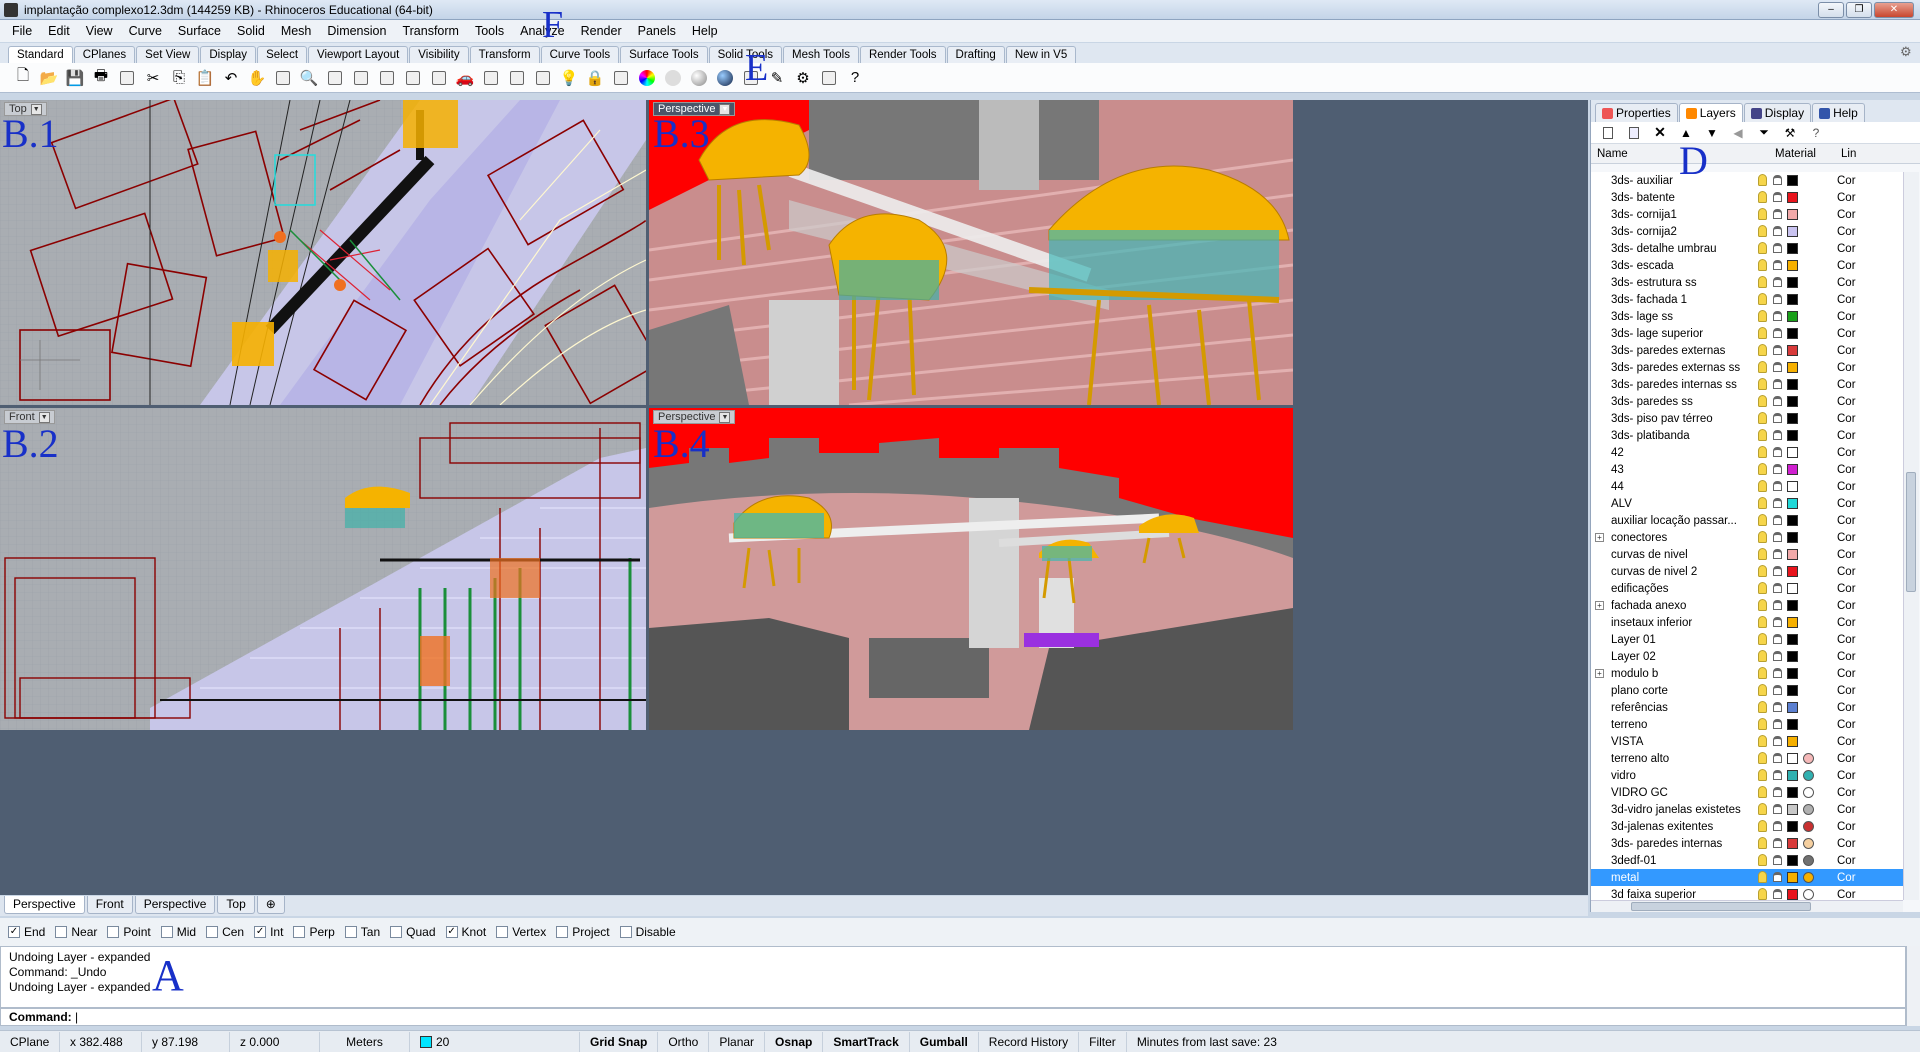  I want to click on menu-tools: Tools, so click(489, 31).